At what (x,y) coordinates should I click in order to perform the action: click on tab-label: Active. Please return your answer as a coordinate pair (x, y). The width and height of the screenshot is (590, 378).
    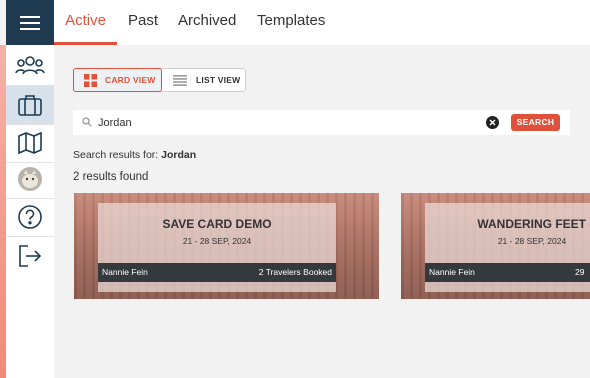
    Looking at the image, I should click on (85, 20).